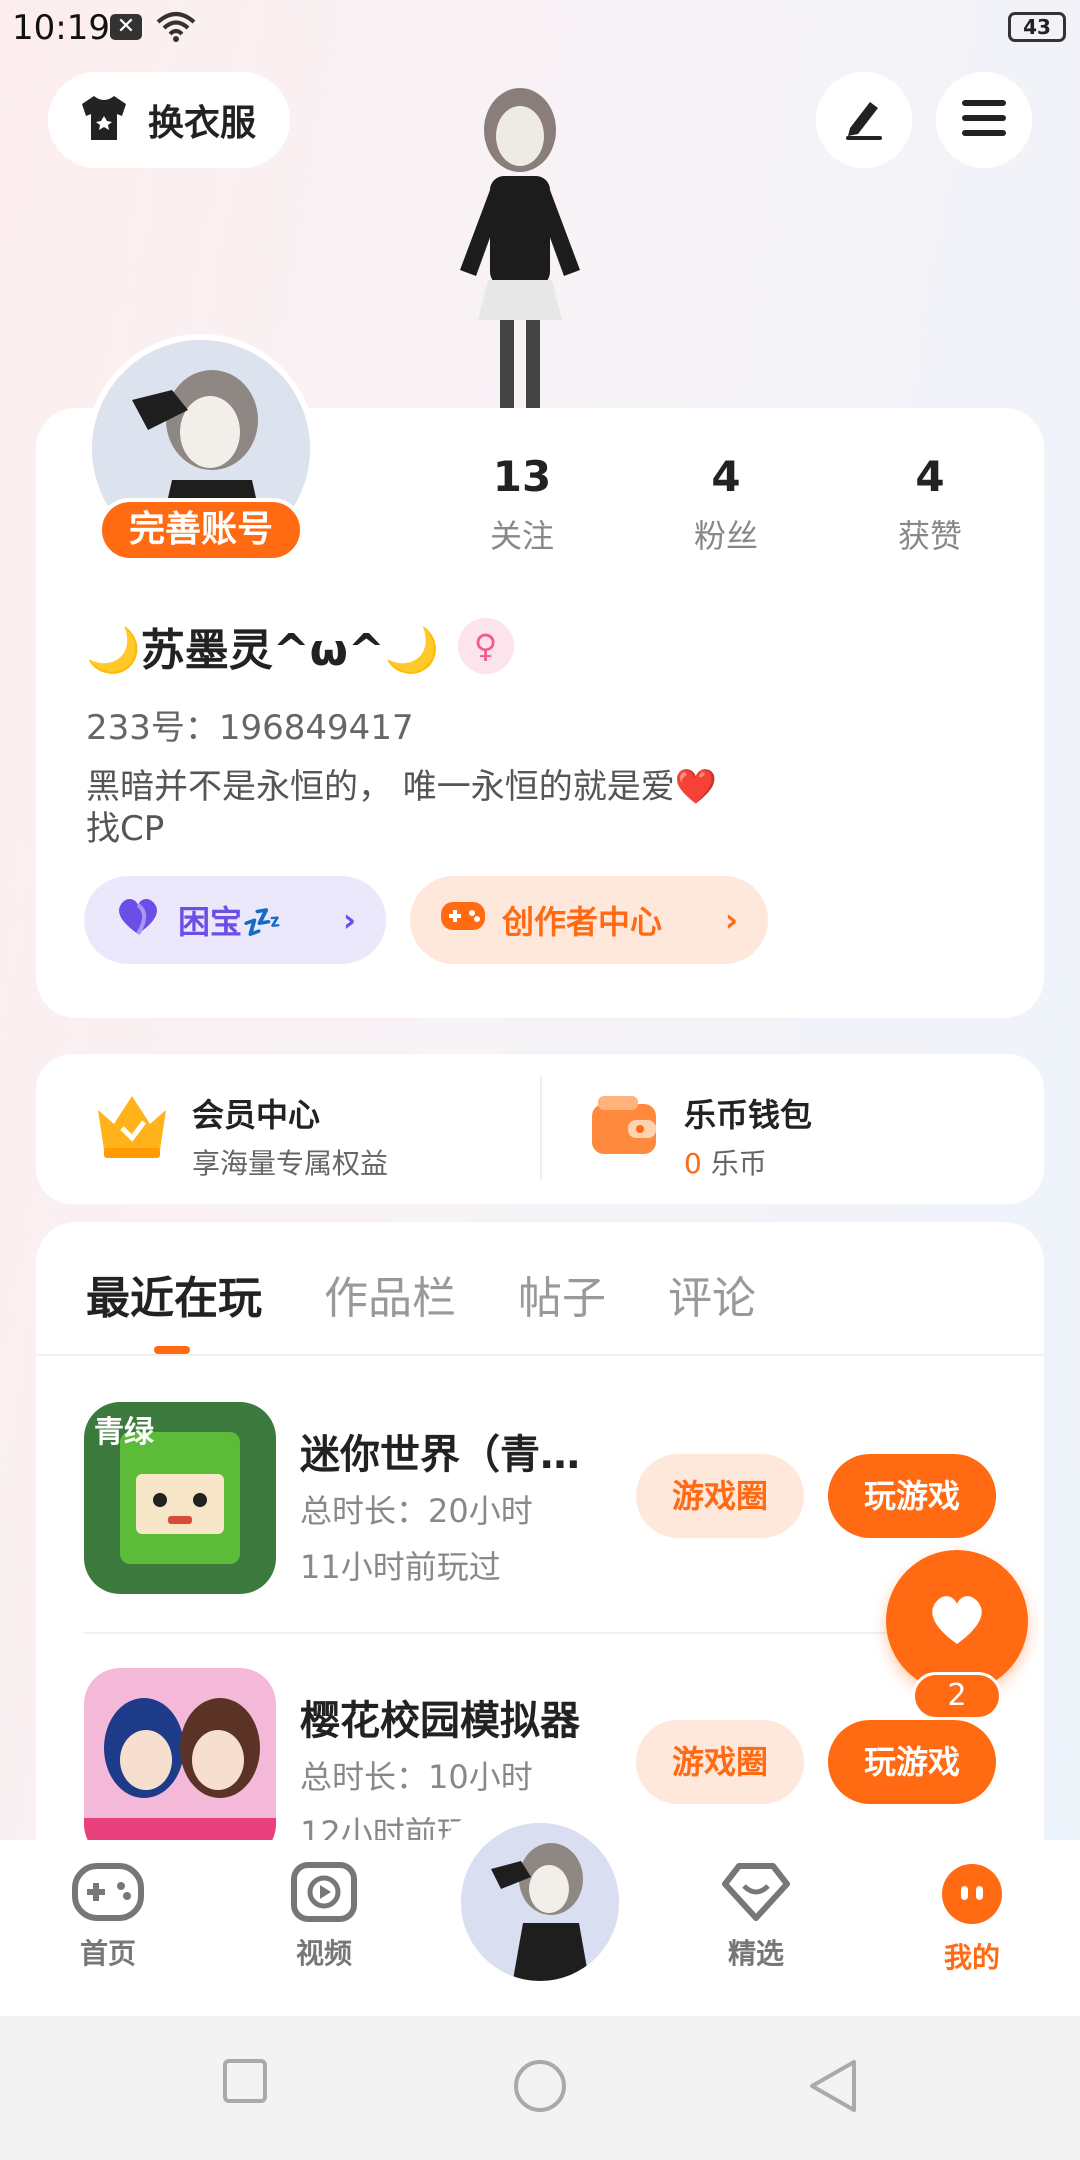  Describe the element at coordinates (263, 650) in the screenshot. I see `nickname: 🌙苏墨灵^ω^🌙` at that location.